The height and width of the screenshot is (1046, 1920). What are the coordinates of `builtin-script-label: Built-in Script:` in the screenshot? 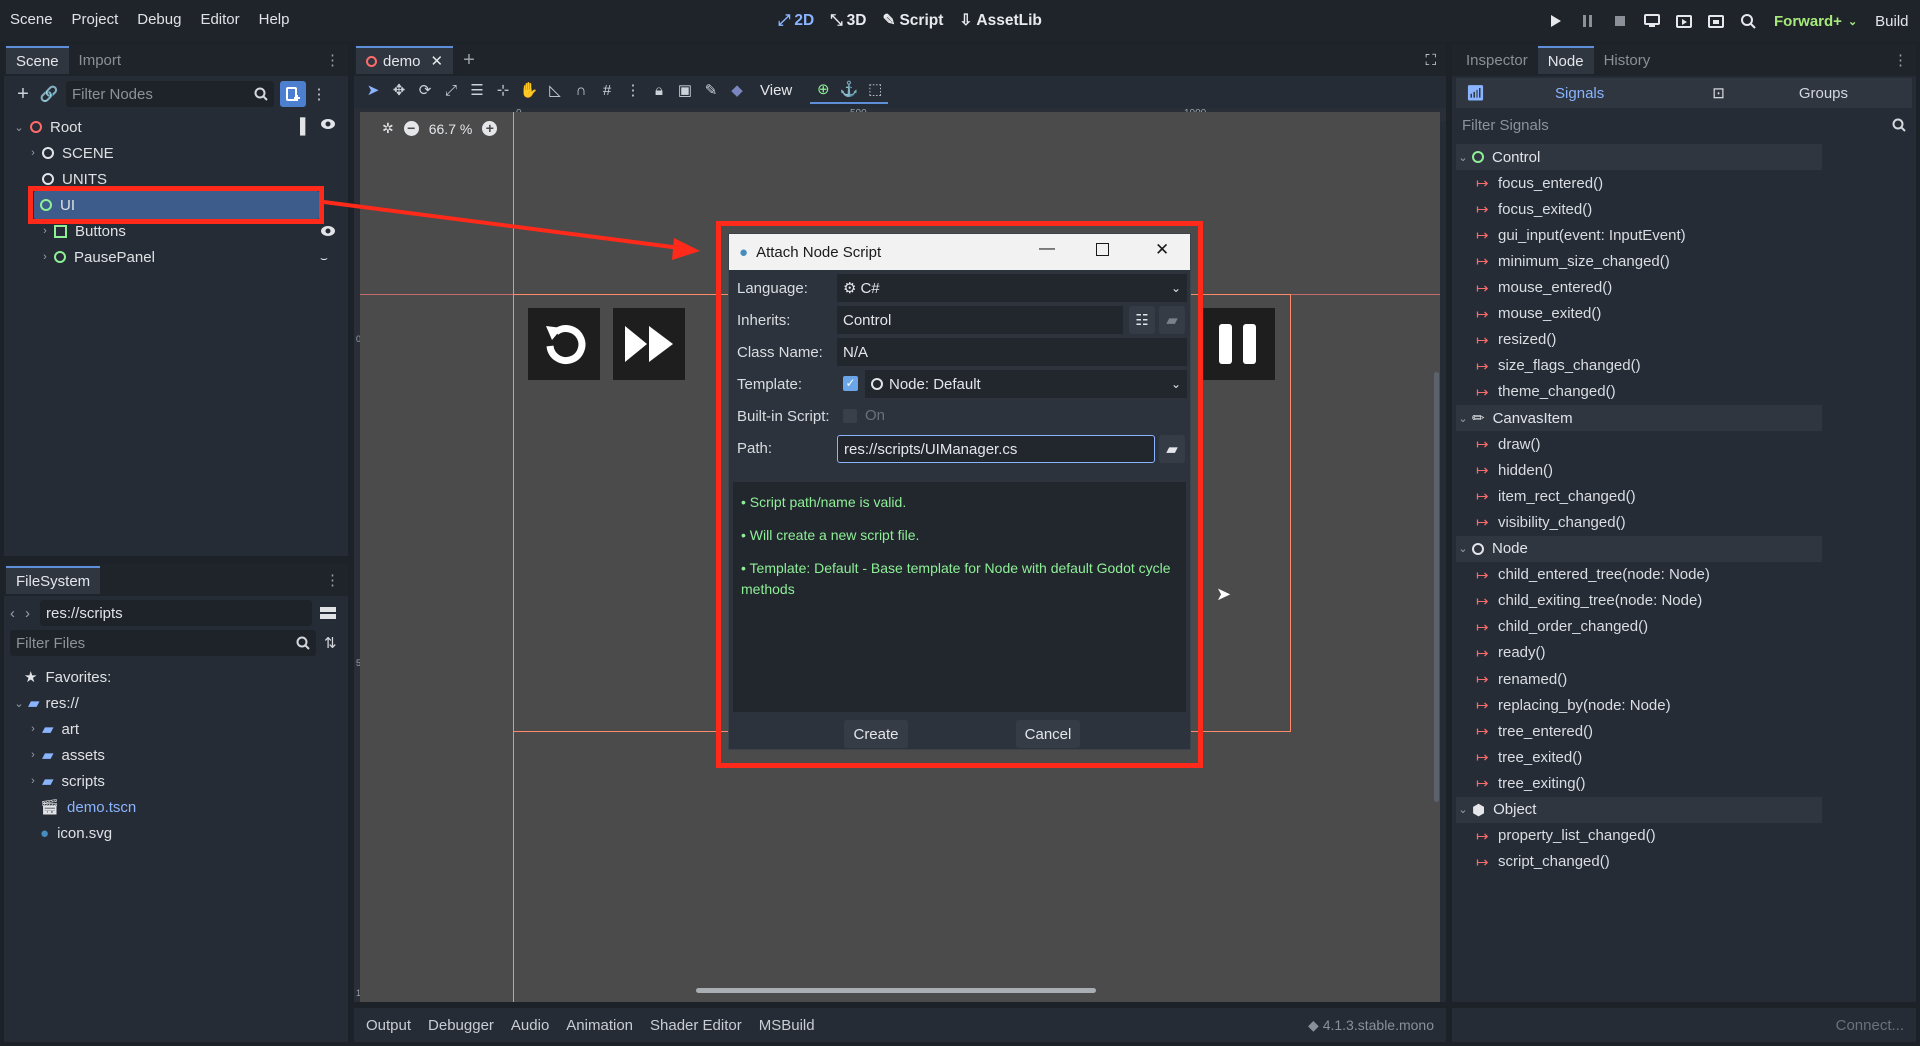 It's located at (783, 416).